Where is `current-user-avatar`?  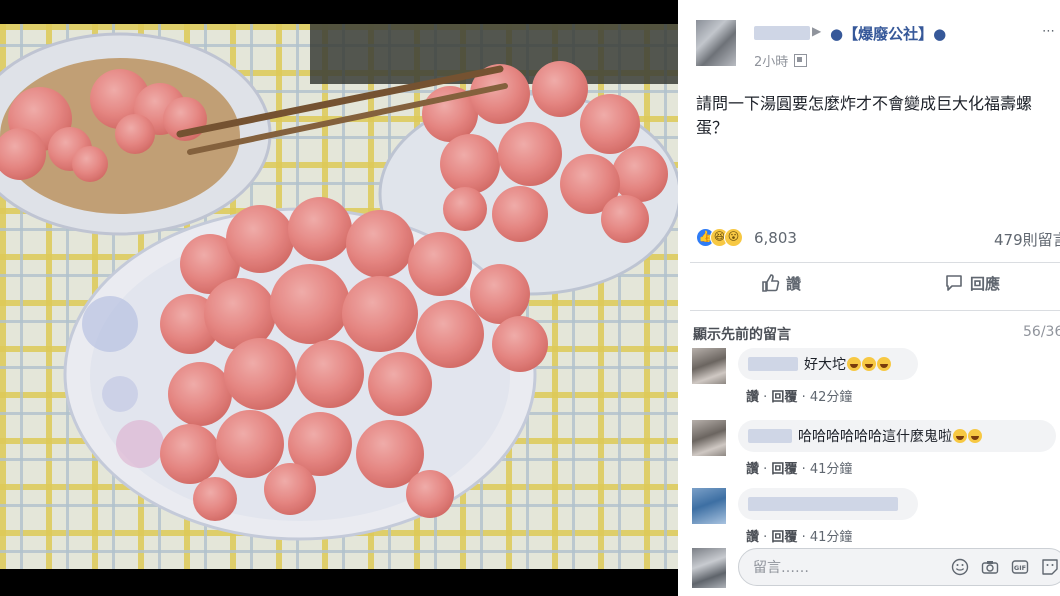 current-user-avatar is located at coordinates (709, 568).